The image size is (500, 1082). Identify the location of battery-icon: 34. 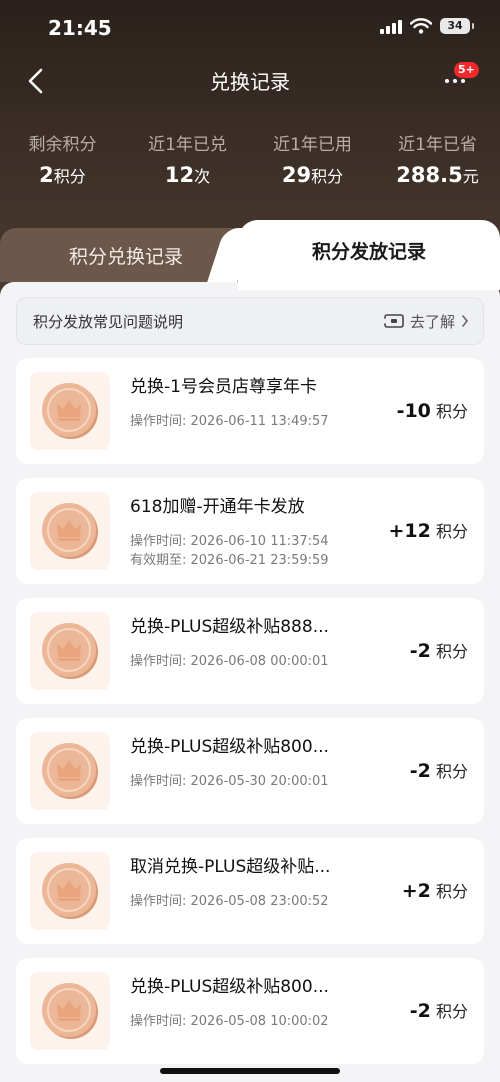
(457, 26).